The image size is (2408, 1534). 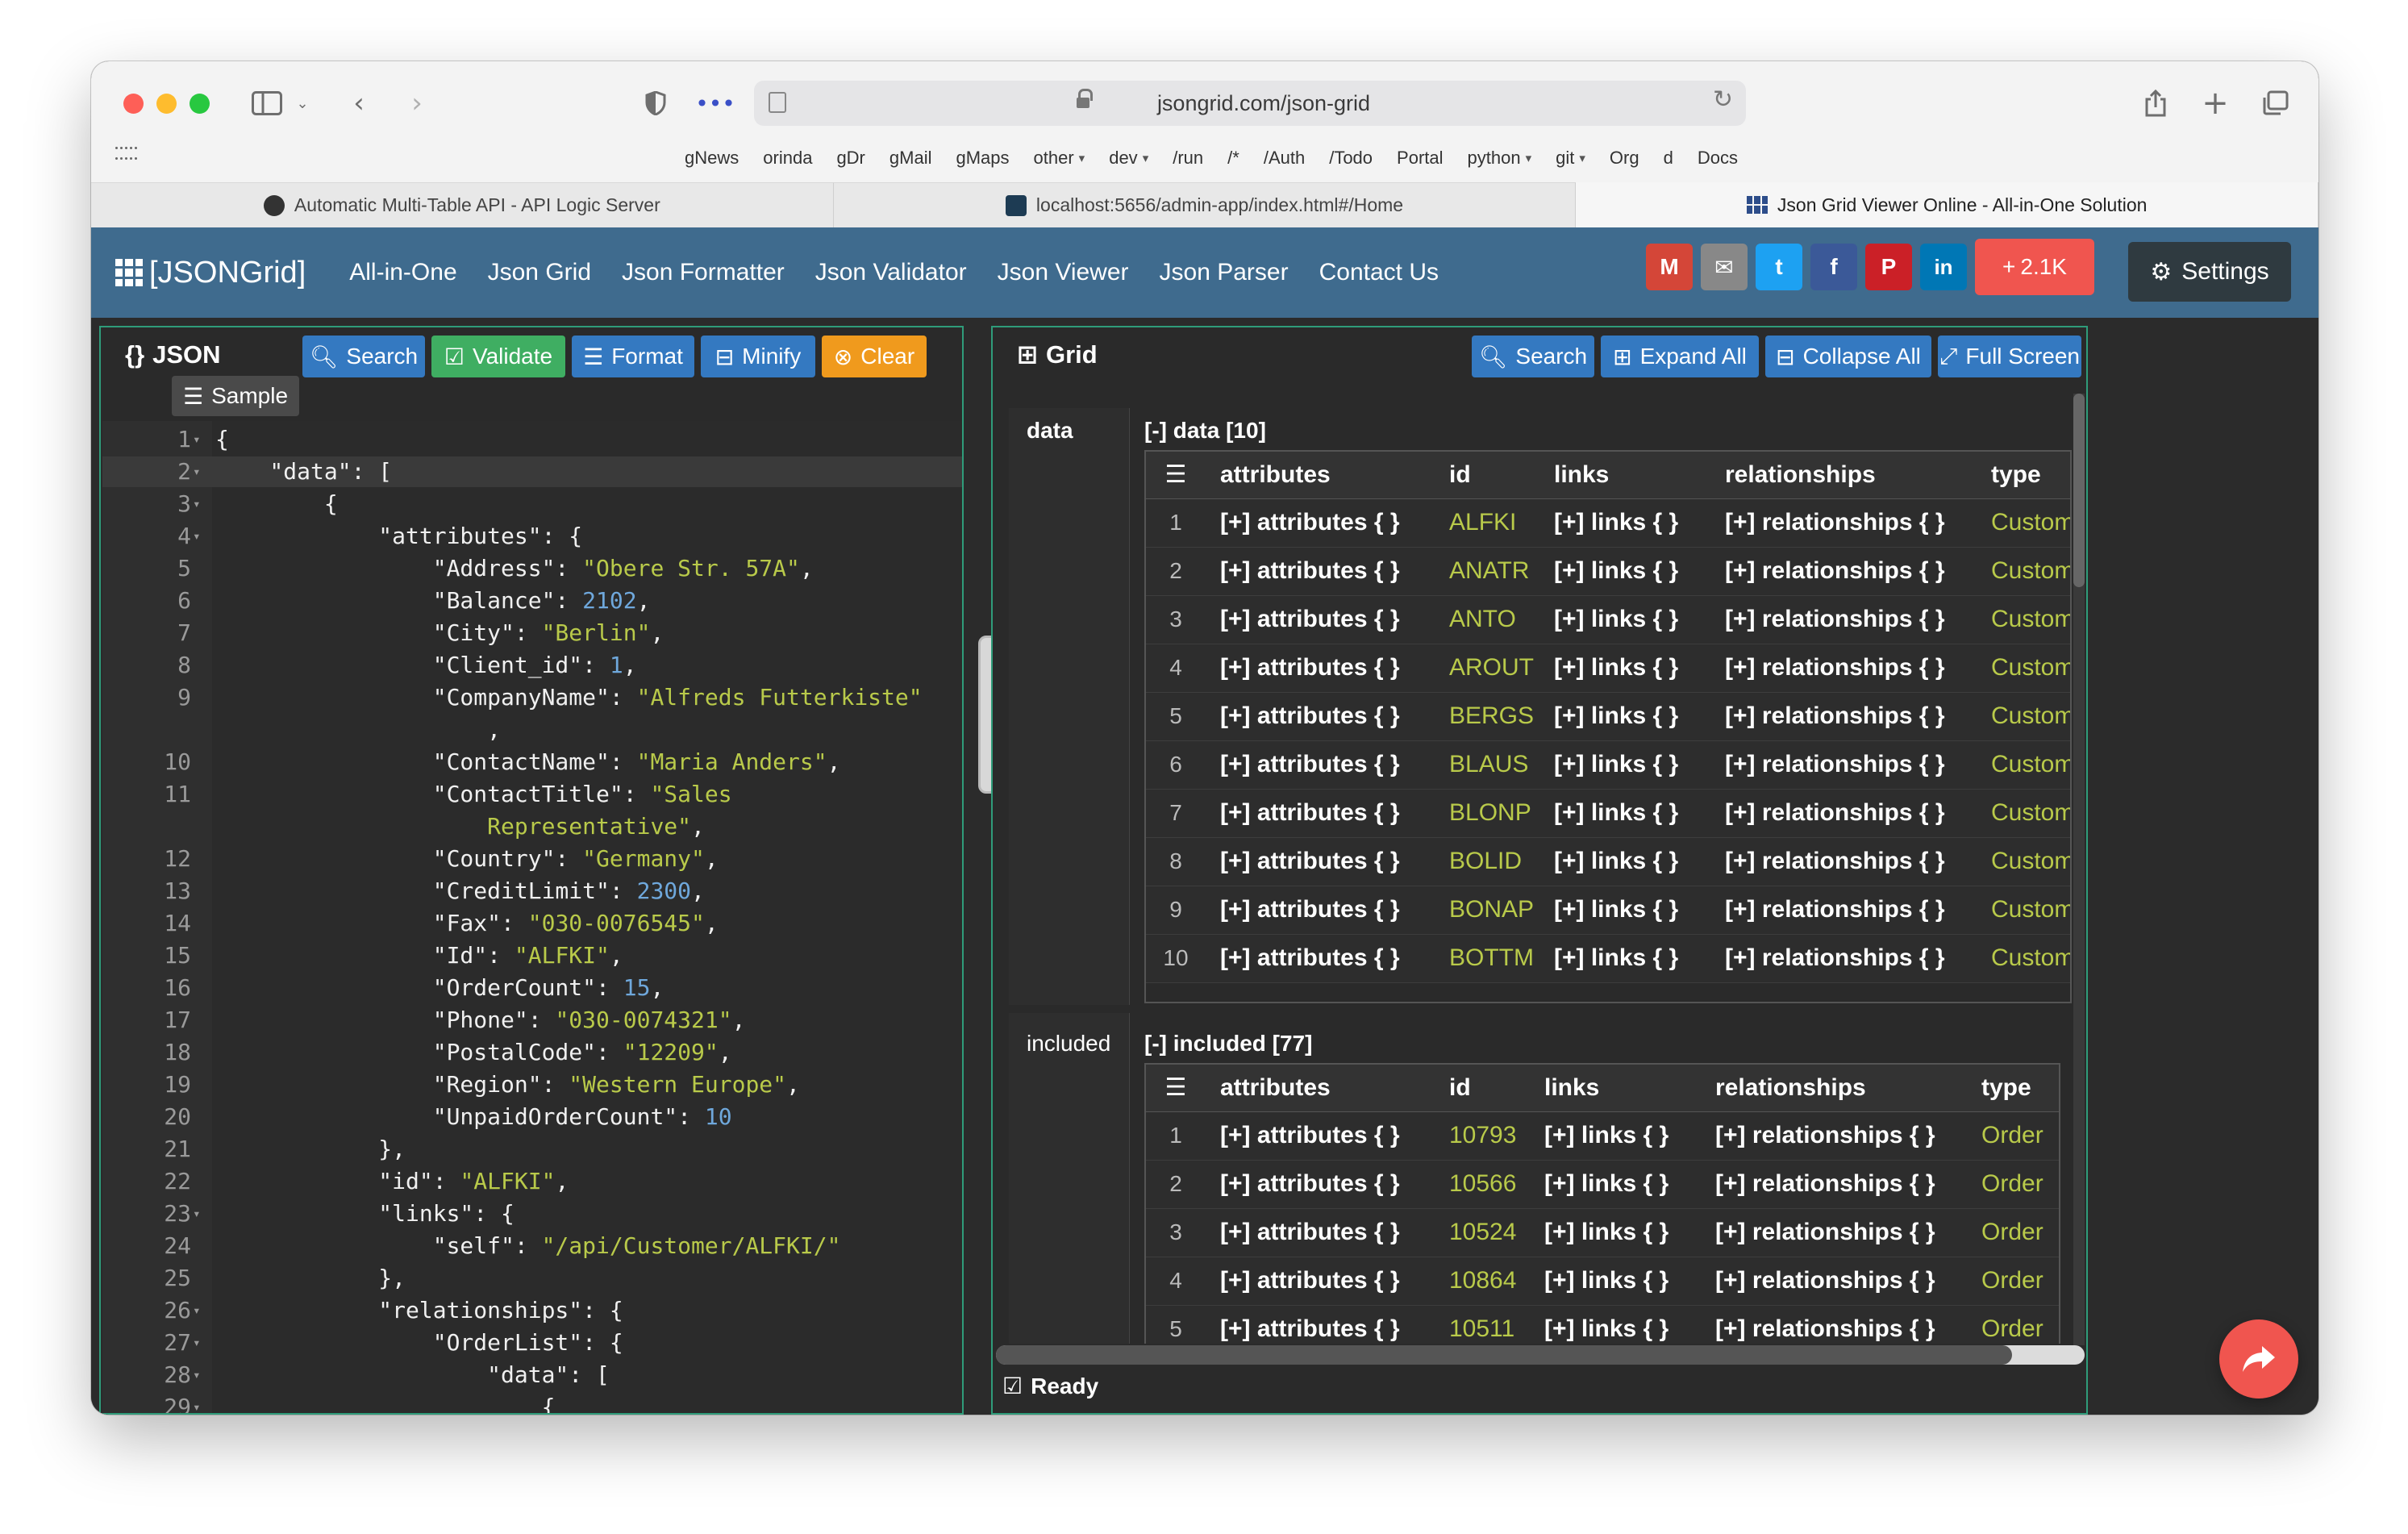 I want to click on validate-button: ☑ Validate, so click(x=498, y=356).